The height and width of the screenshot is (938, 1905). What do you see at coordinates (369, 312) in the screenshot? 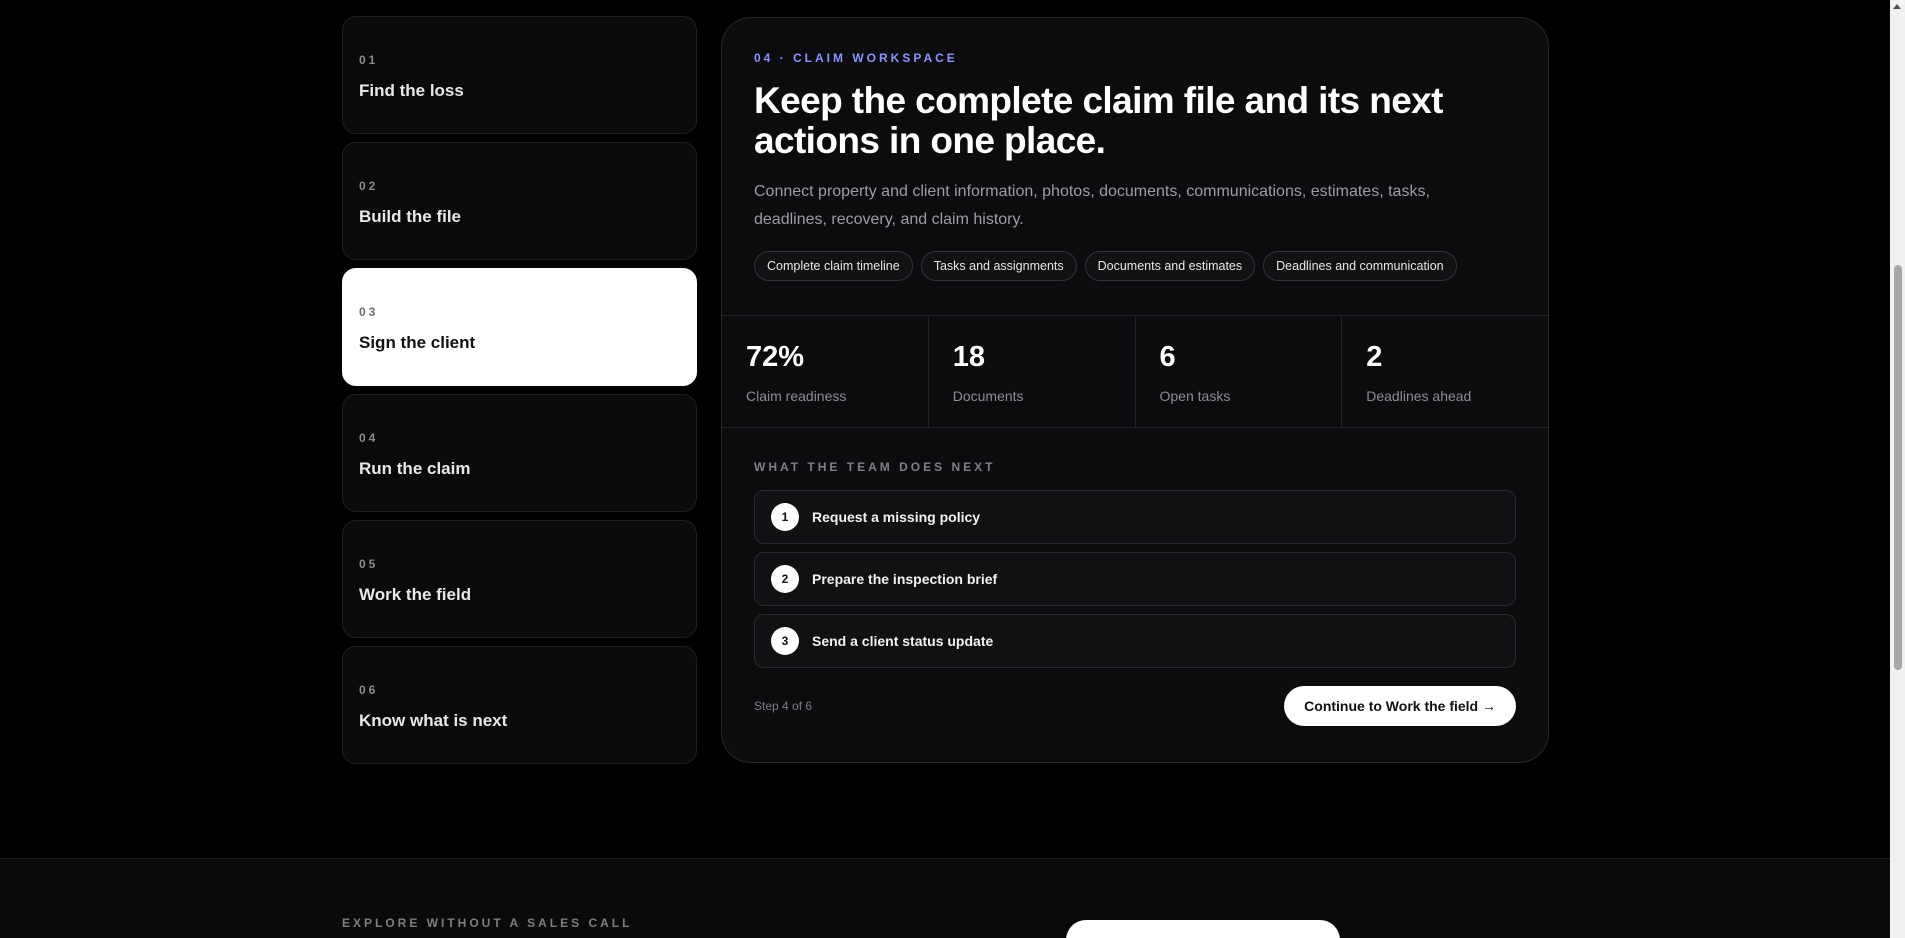
I see `step-number: 03` at bounding box center [369, 312].